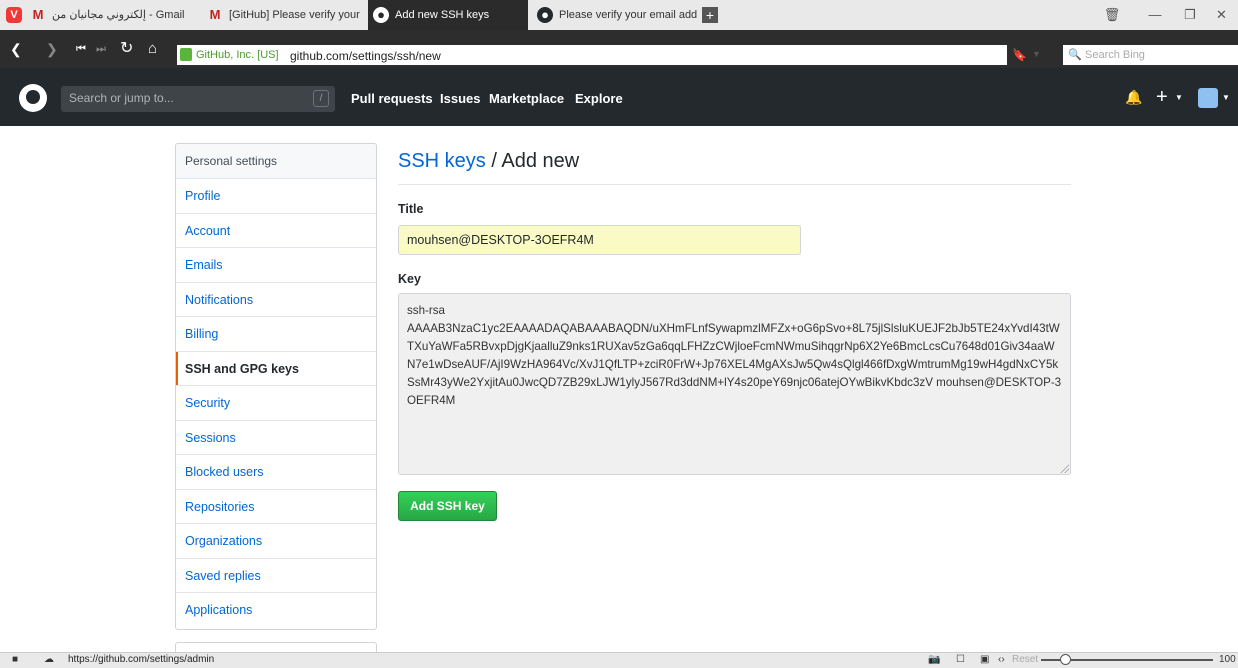 This screenshot has height=668, width=1238. I want to click on tab-label: Add new SSH keys, so click(442, 15).